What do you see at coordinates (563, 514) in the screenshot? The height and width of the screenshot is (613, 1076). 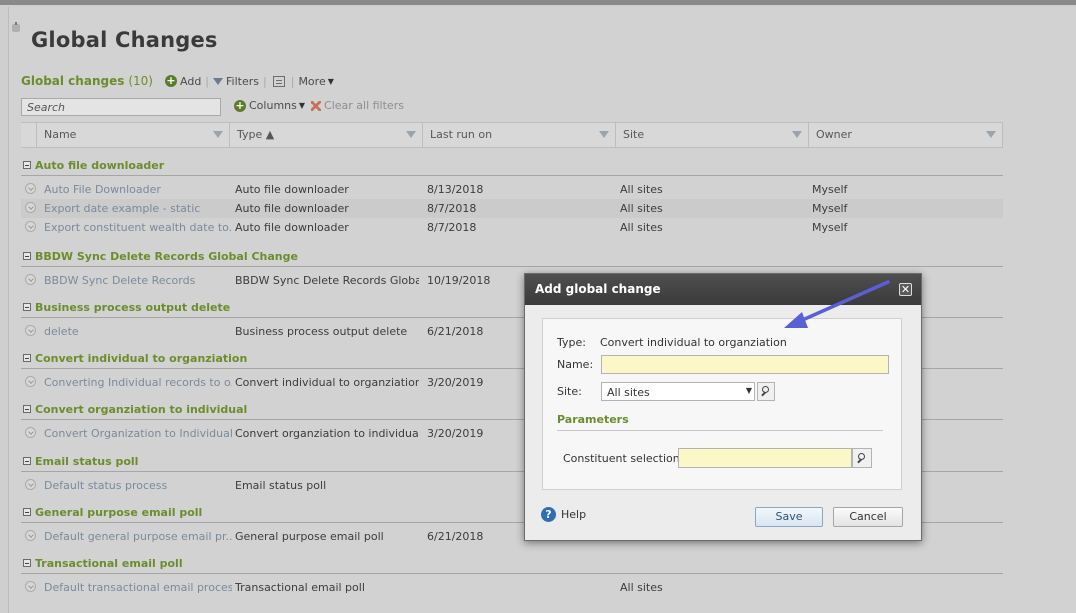 I see `help-link: ? Help` at bounding box center [563, 514].